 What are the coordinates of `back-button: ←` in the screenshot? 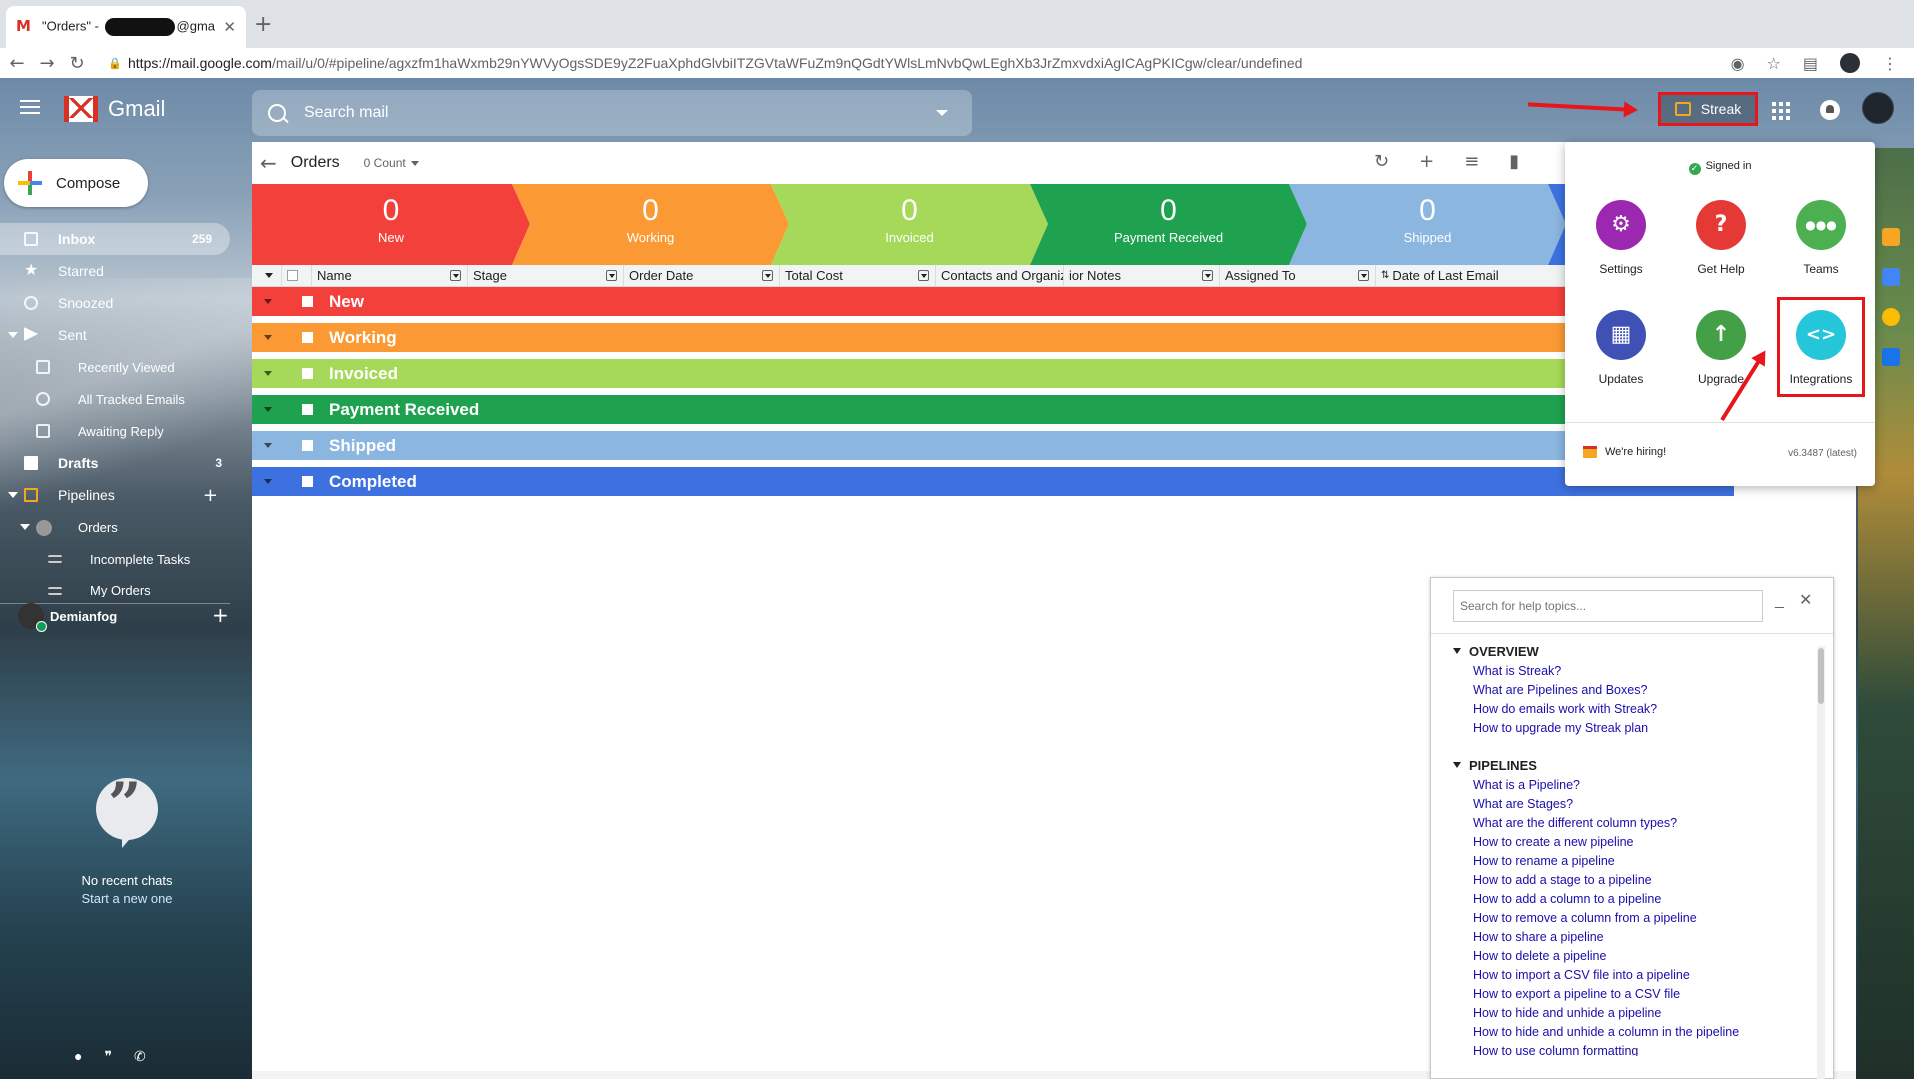 It's located at (17, 63).